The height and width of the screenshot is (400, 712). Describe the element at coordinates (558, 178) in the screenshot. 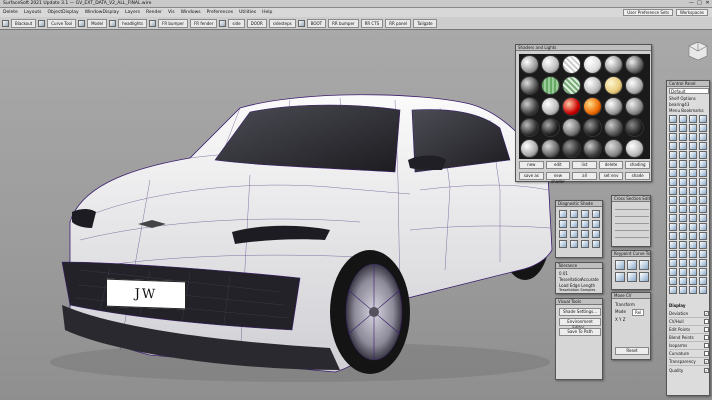

I see `shader-new-shader-button: new shader` at that location.